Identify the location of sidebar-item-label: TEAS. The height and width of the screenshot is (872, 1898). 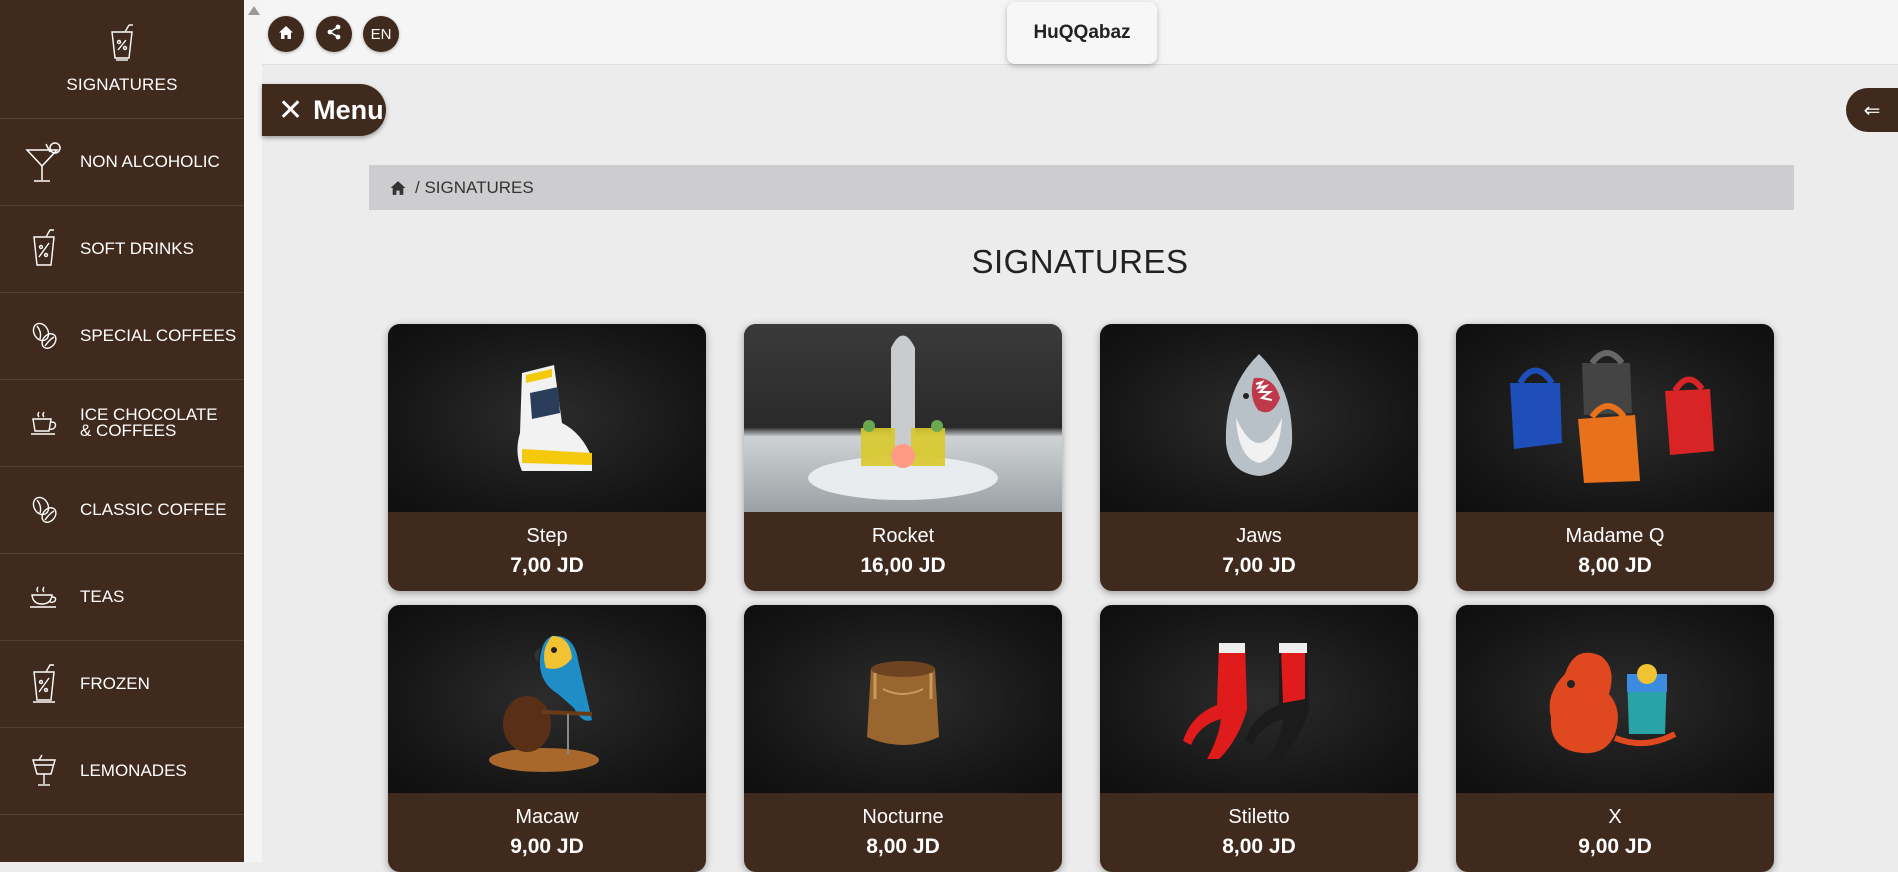
(102, 596).